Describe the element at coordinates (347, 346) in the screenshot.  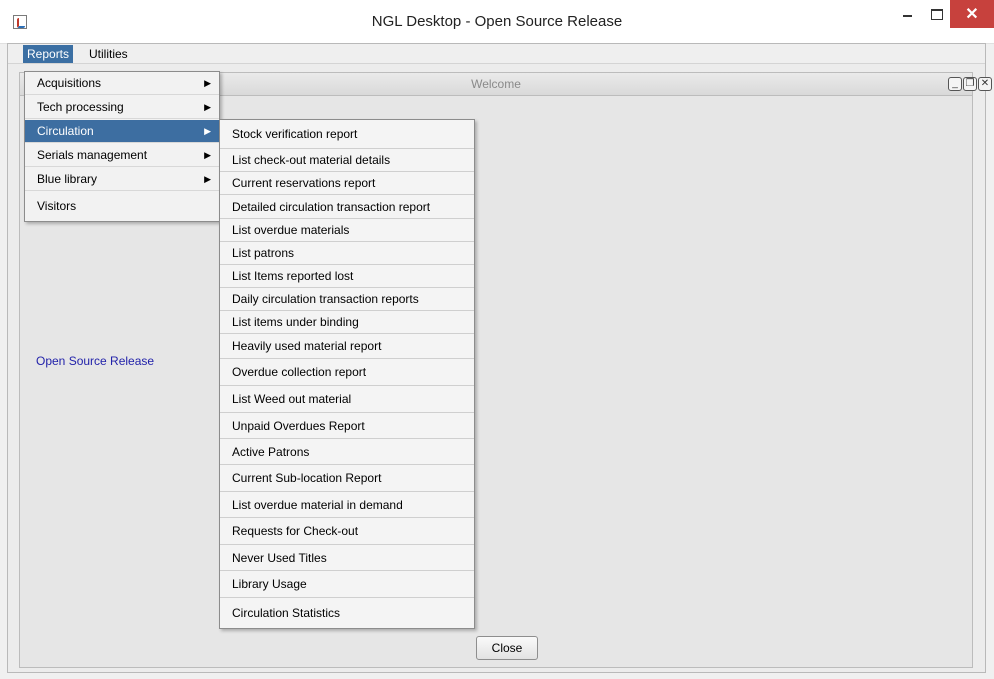
I see `submenu-item: Heavily used material report` at that location.